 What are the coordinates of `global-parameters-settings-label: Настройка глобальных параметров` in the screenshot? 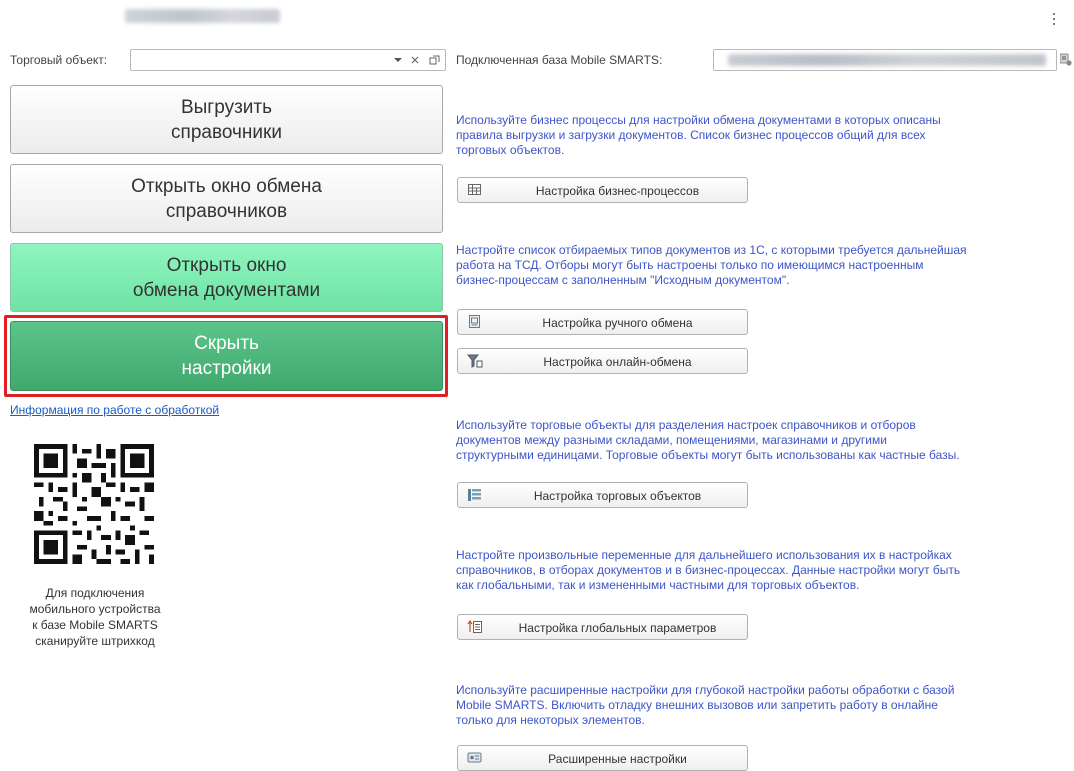 It's located at (617, 628).